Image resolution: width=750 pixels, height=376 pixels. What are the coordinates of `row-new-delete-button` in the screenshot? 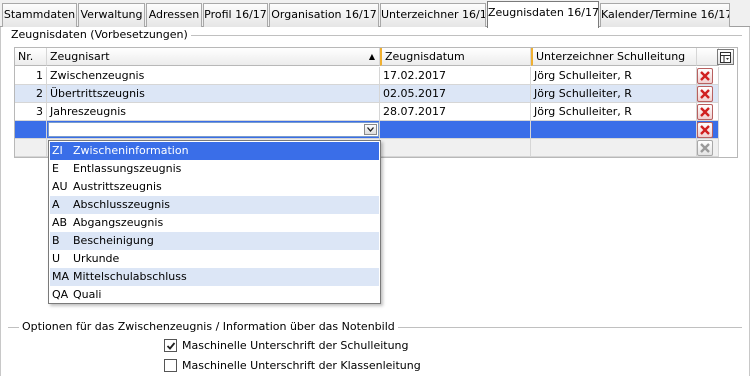 It's located at (705, 148).